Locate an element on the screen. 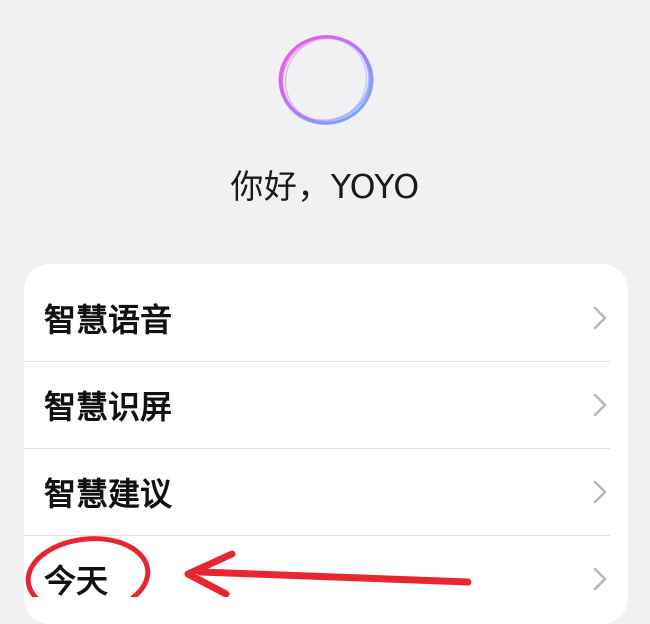  menu-item-smart-suggestions: 智慧建议 is located at coordinates (326, 491).